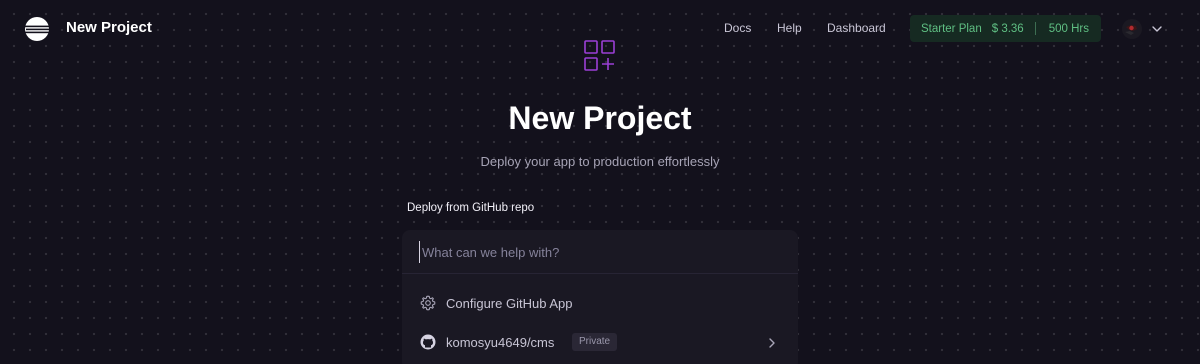  I want to click on deploy-section-label: Deploy from GitHub repo, so click(471, 208).